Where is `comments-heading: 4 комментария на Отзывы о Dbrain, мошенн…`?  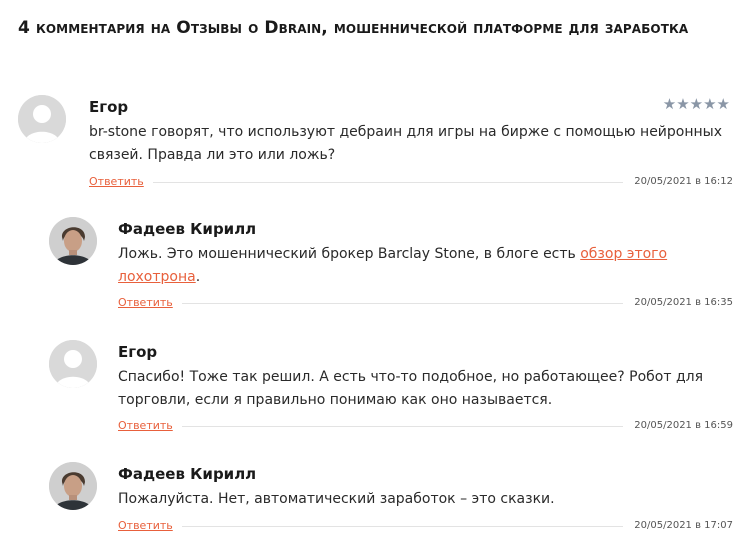
comments-heading: 4 комментария на Отзывы о Dbrain, мошенн… is located at coordinates (353, 28).